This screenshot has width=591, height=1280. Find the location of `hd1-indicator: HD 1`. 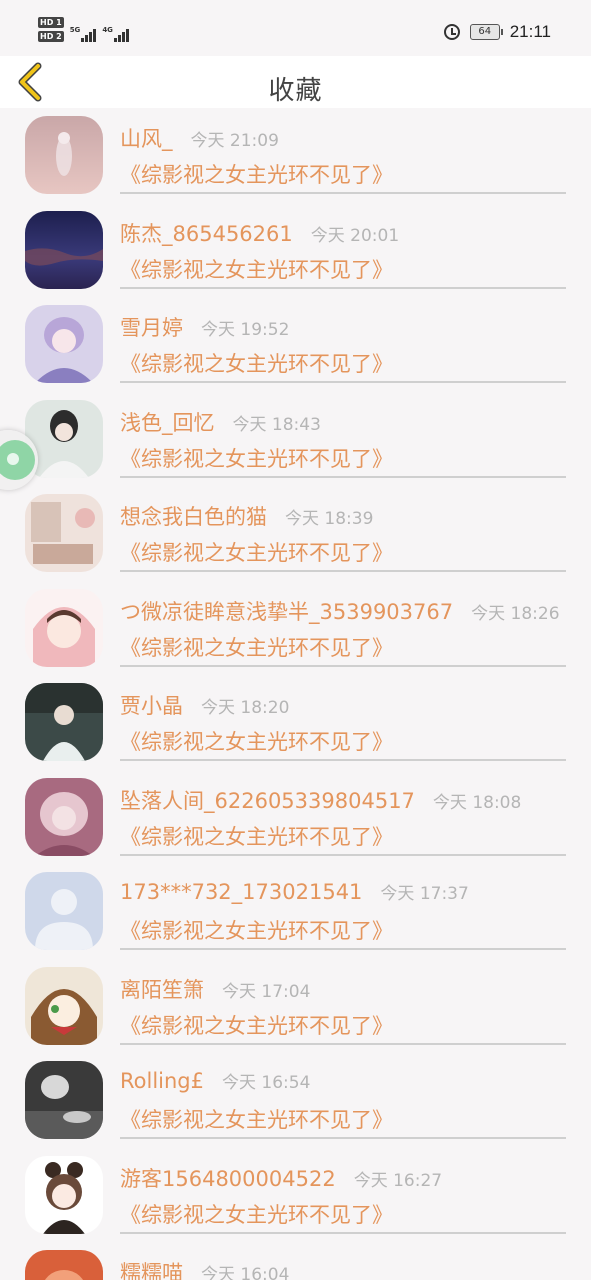

hd1-indicator: HD 1 is located at coordinates (51, 22).